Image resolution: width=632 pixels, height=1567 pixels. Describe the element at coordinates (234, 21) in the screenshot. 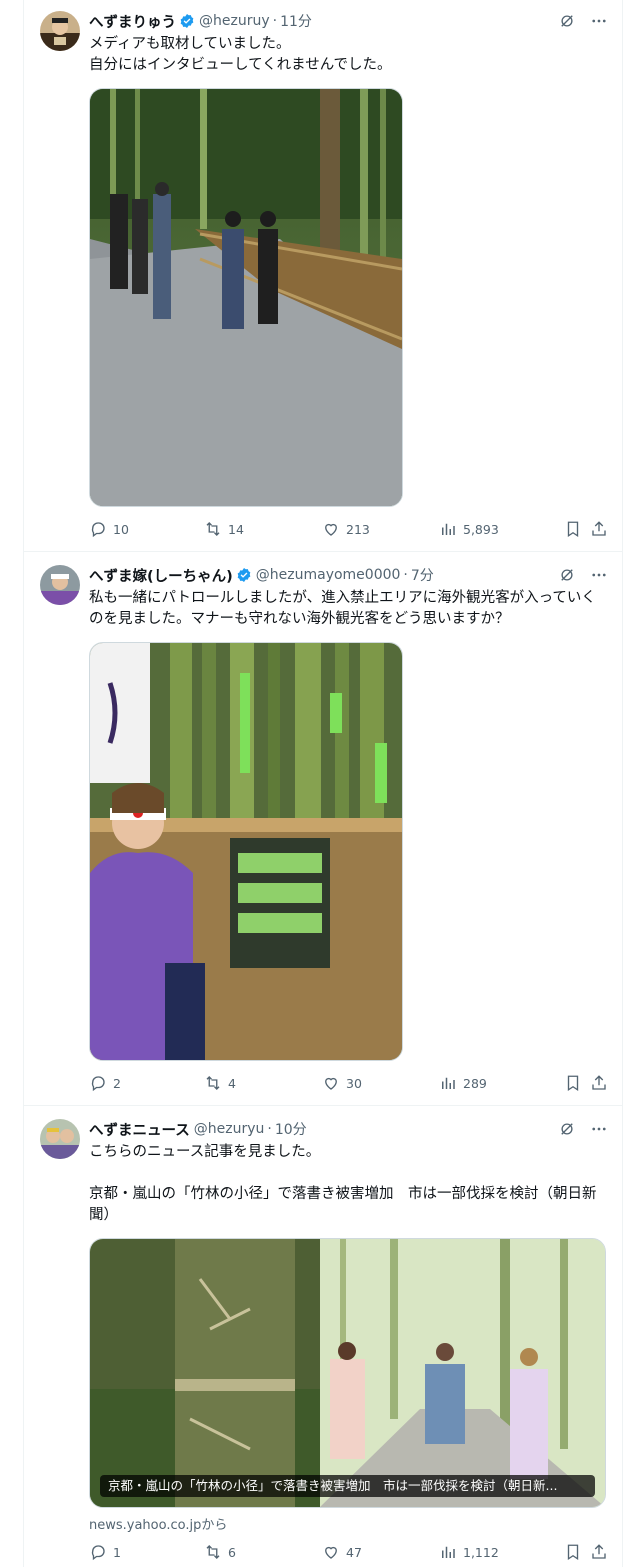

I see `user-handle: @hezuruy` at that location.